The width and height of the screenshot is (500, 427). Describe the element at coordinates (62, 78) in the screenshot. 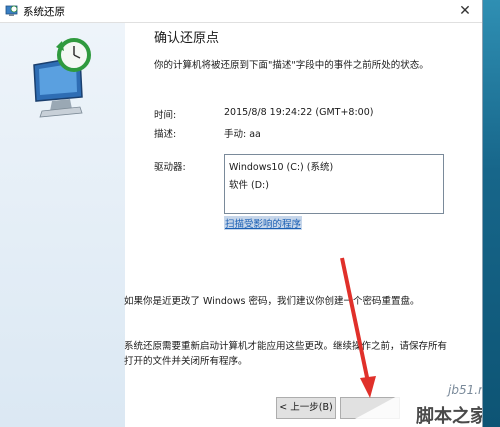

I see `restore-clock-monitor-icon` at that location.